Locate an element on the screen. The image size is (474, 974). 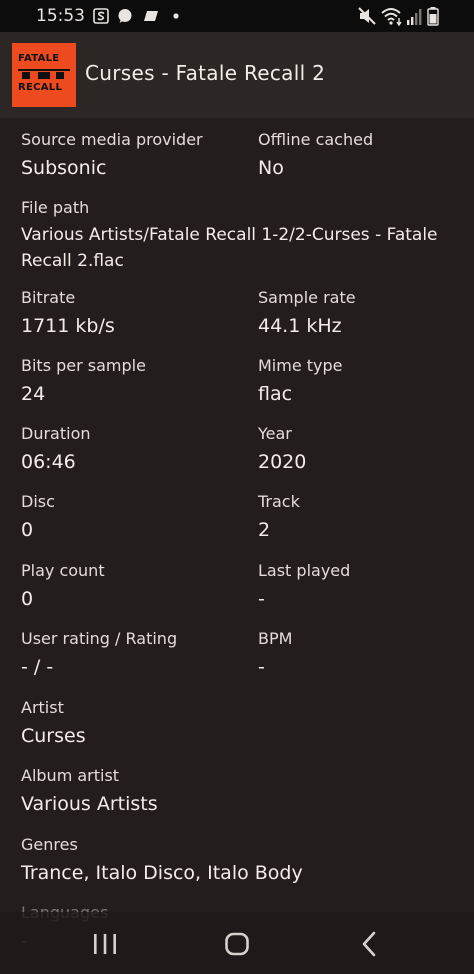
sample-rate-value: 44.1 kHz is located at coordinates (300, 326).